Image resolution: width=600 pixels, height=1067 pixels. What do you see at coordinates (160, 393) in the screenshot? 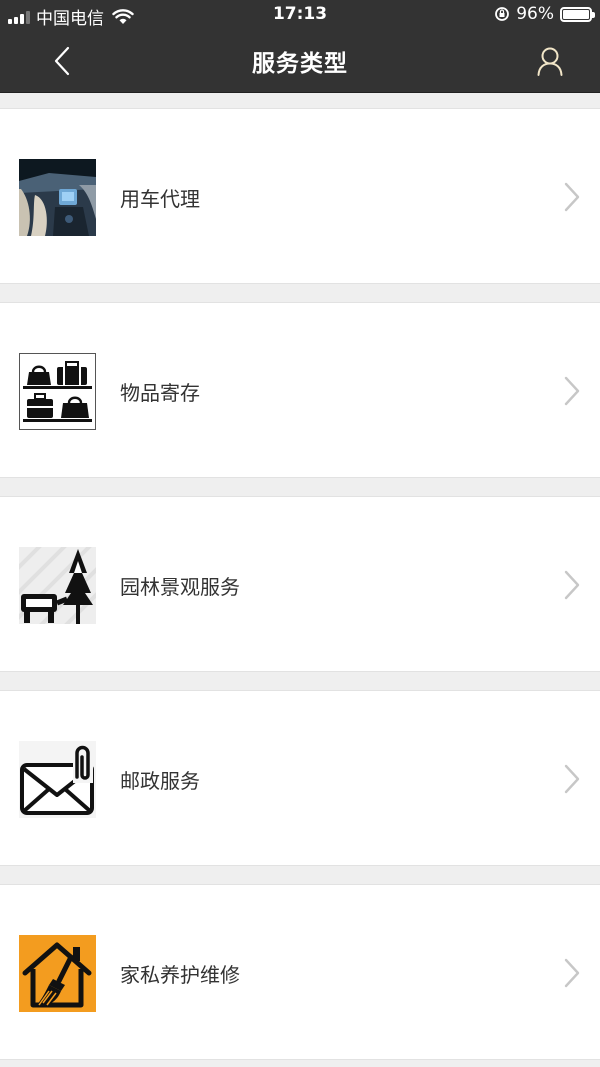
I see `service-label: 物品寄存` at bounding box center [160, 393].